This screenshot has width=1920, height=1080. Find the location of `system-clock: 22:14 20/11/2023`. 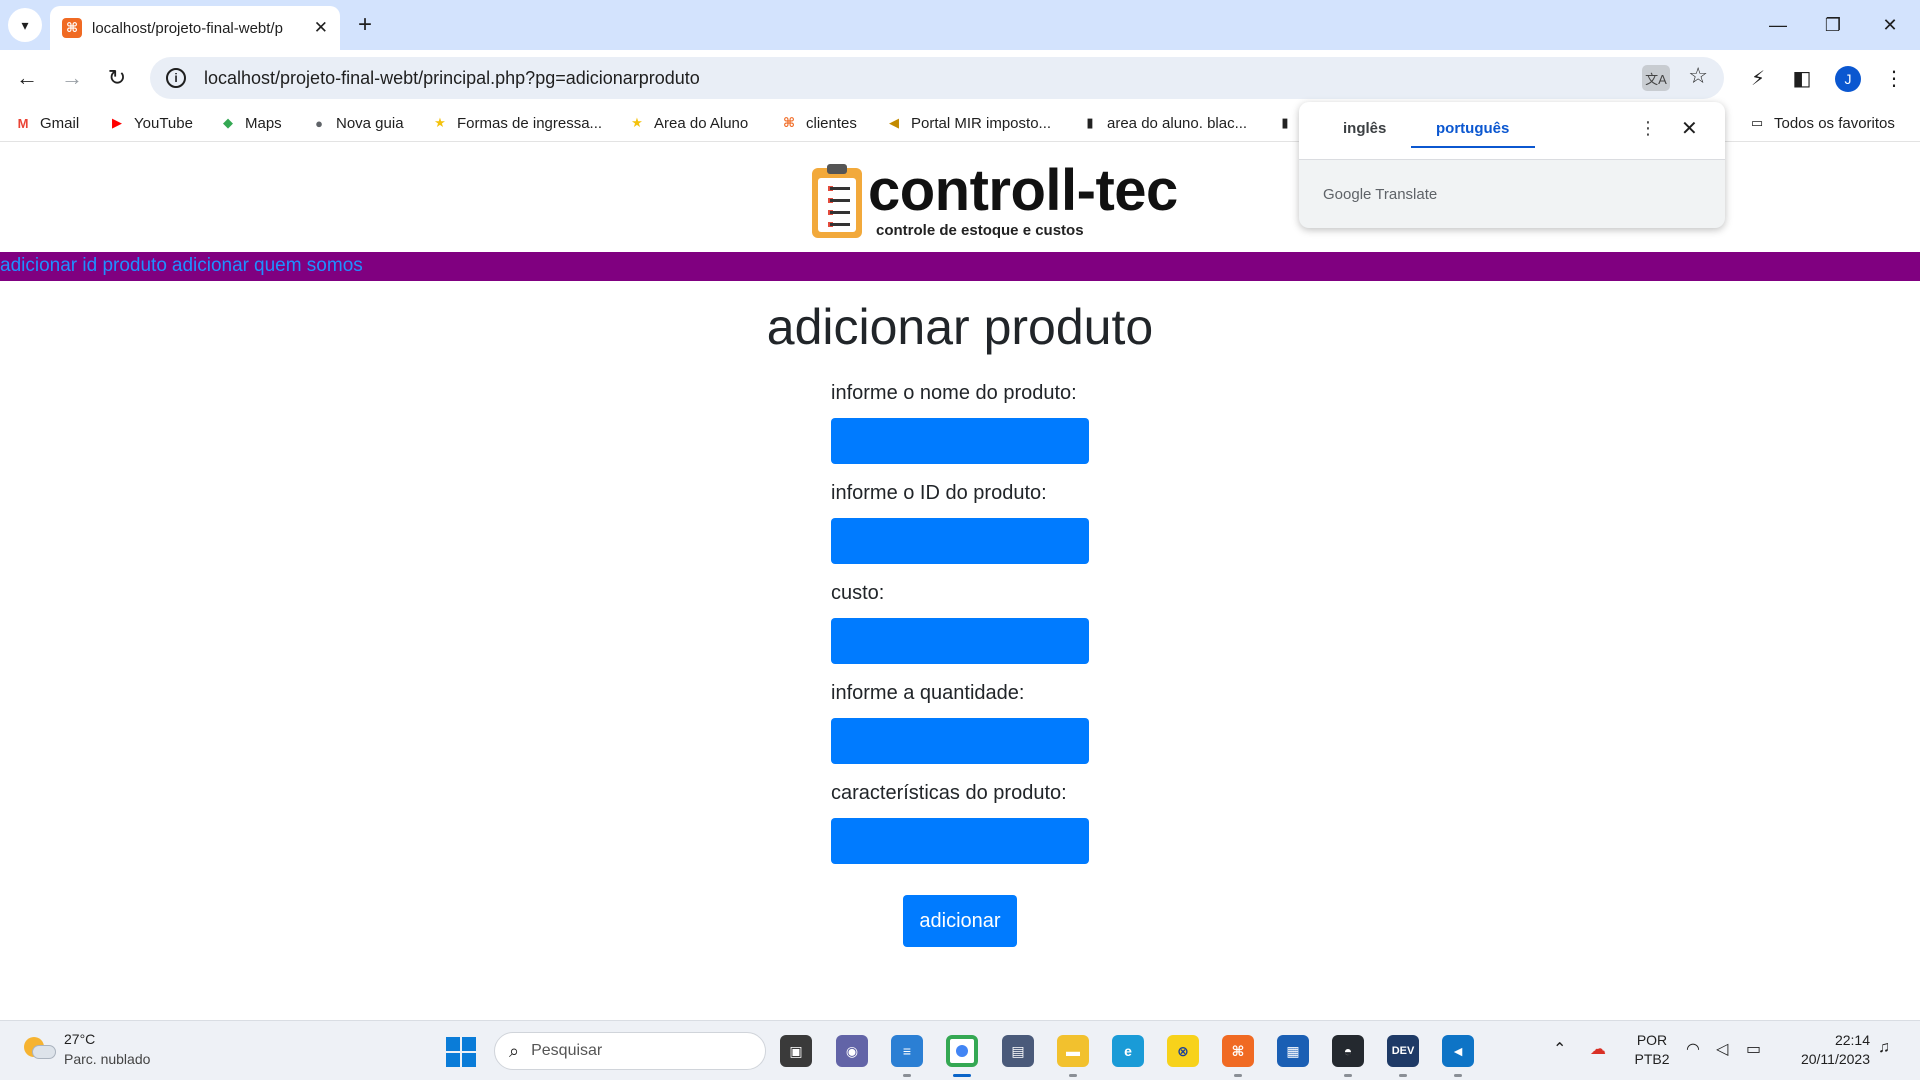

system-clock: 22:14 20/11/2023 is located at coordinates (1825, 1050).